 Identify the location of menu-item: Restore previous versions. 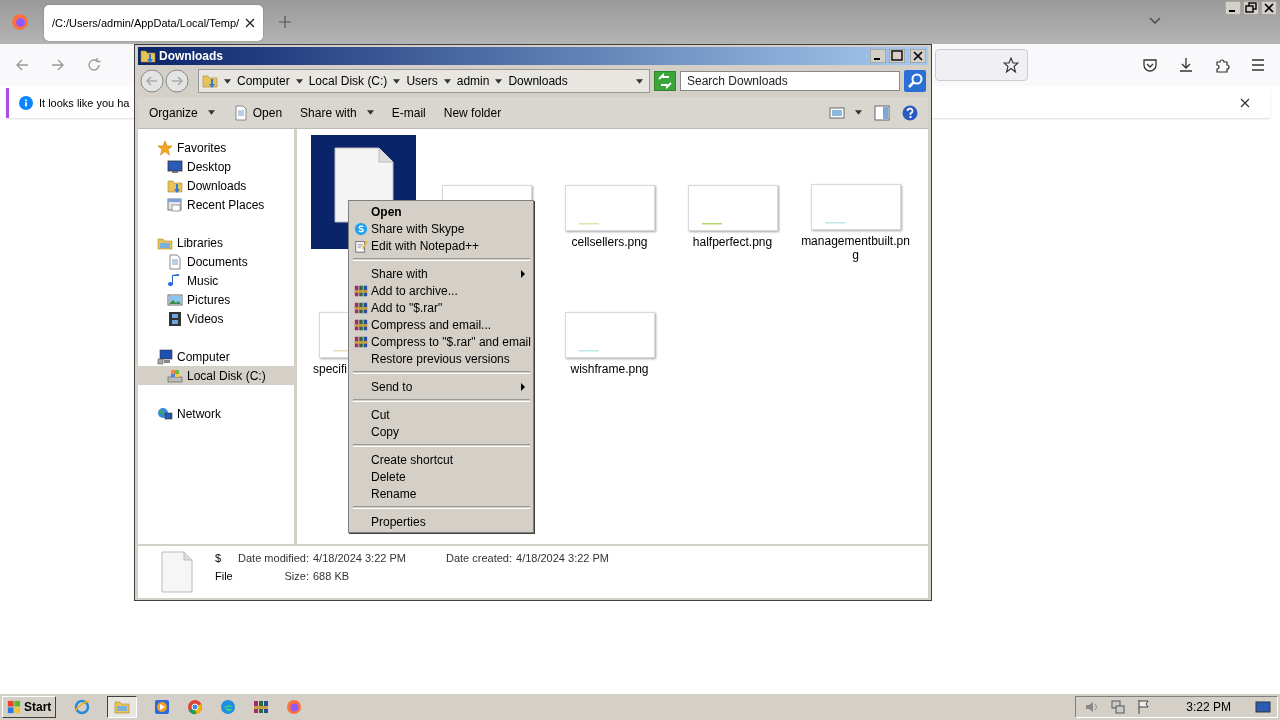
(441, 358).